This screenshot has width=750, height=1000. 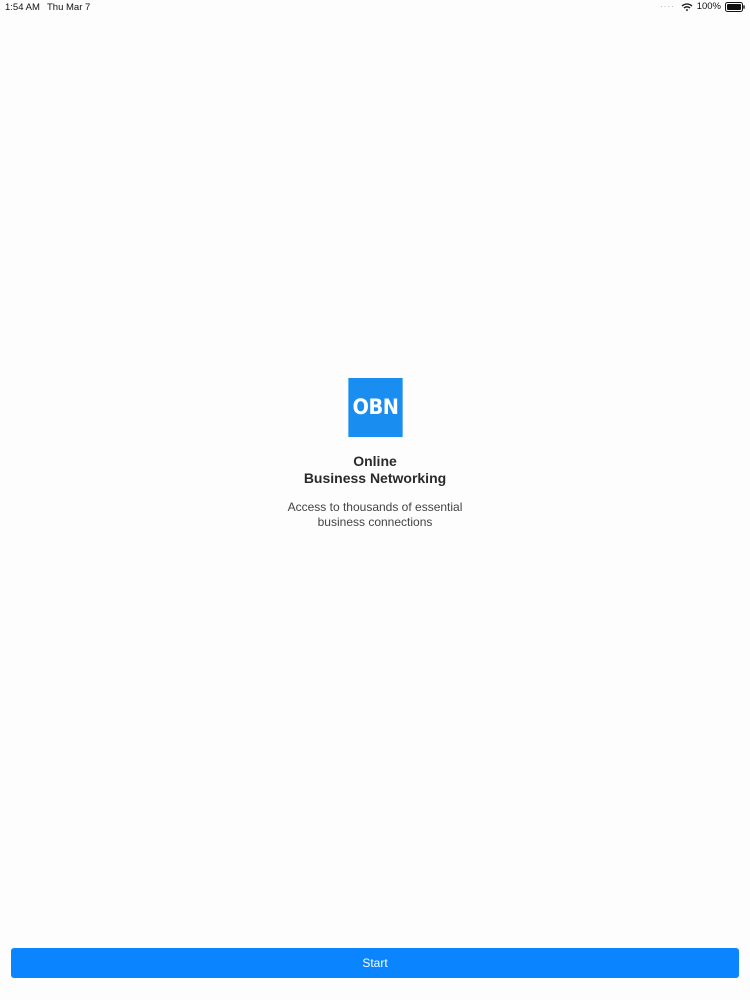 What do you see at coordinates (735, 6) in the screenshot?
I see `battery-icon` at bounding box center [735, 6].